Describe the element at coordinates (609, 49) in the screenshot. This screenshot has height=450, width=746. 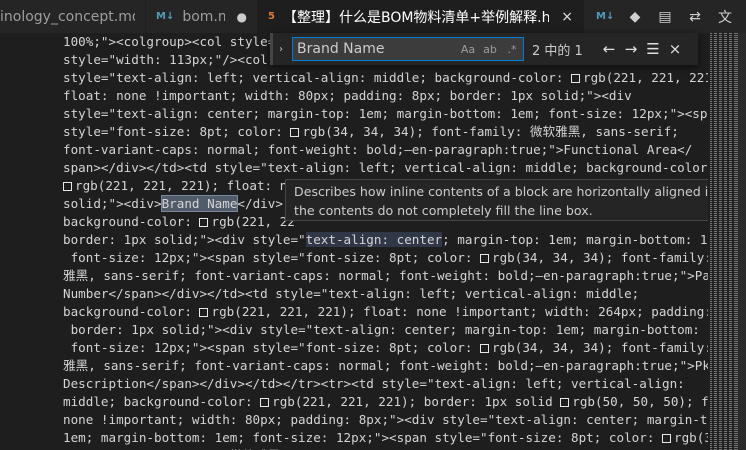
I see `previous-match-icon: ←` at that location.